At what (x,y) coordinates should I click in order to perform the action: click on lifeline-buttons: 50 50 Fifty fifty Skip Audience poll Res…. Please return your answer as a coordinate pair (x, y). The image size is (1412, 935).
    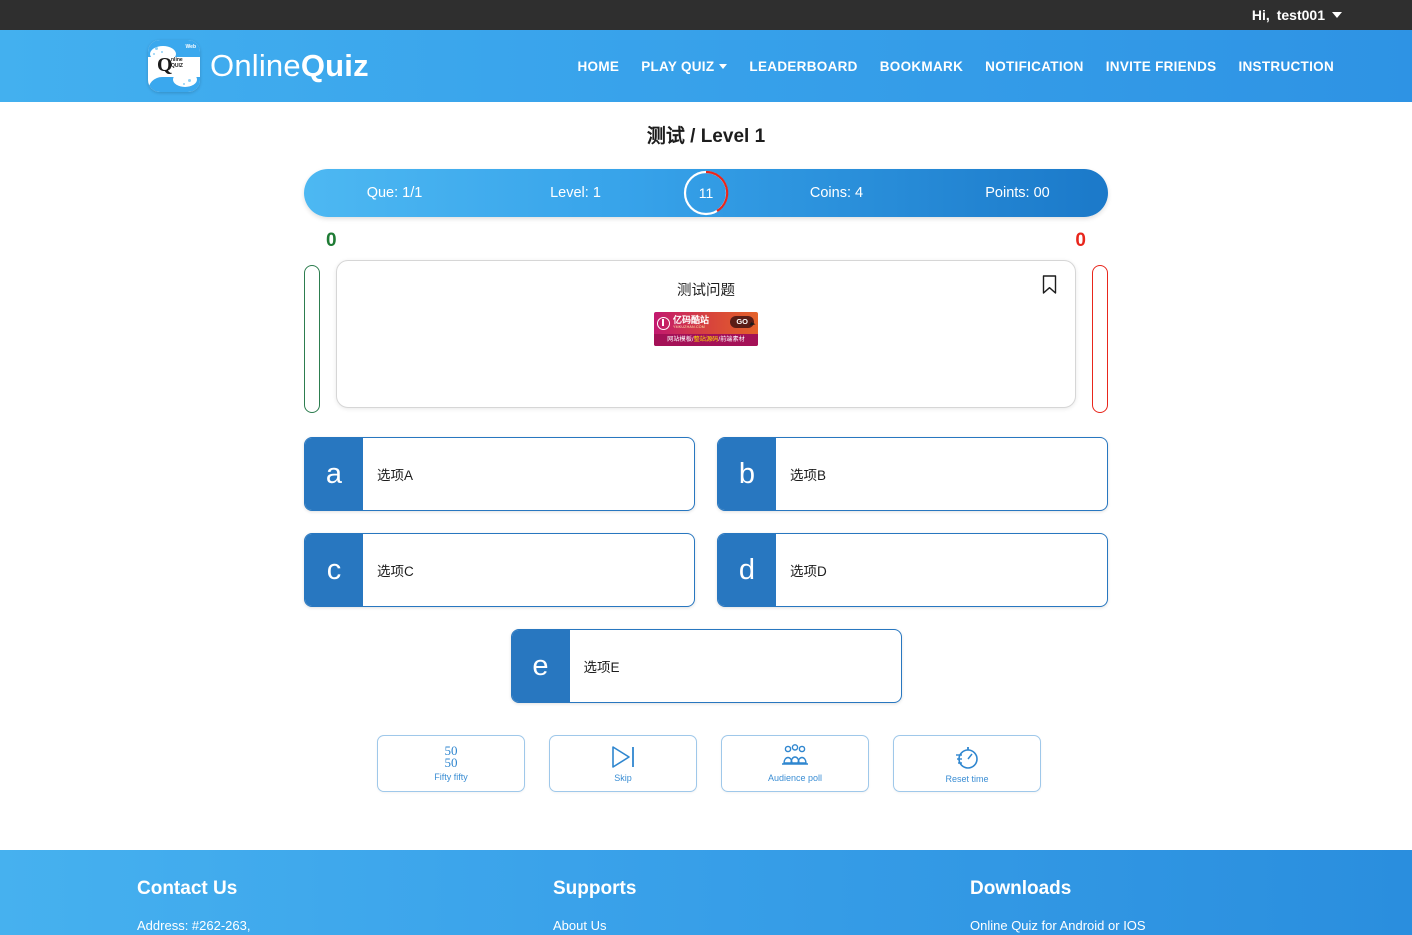
    Looking at the image, I should click on (706, 763).